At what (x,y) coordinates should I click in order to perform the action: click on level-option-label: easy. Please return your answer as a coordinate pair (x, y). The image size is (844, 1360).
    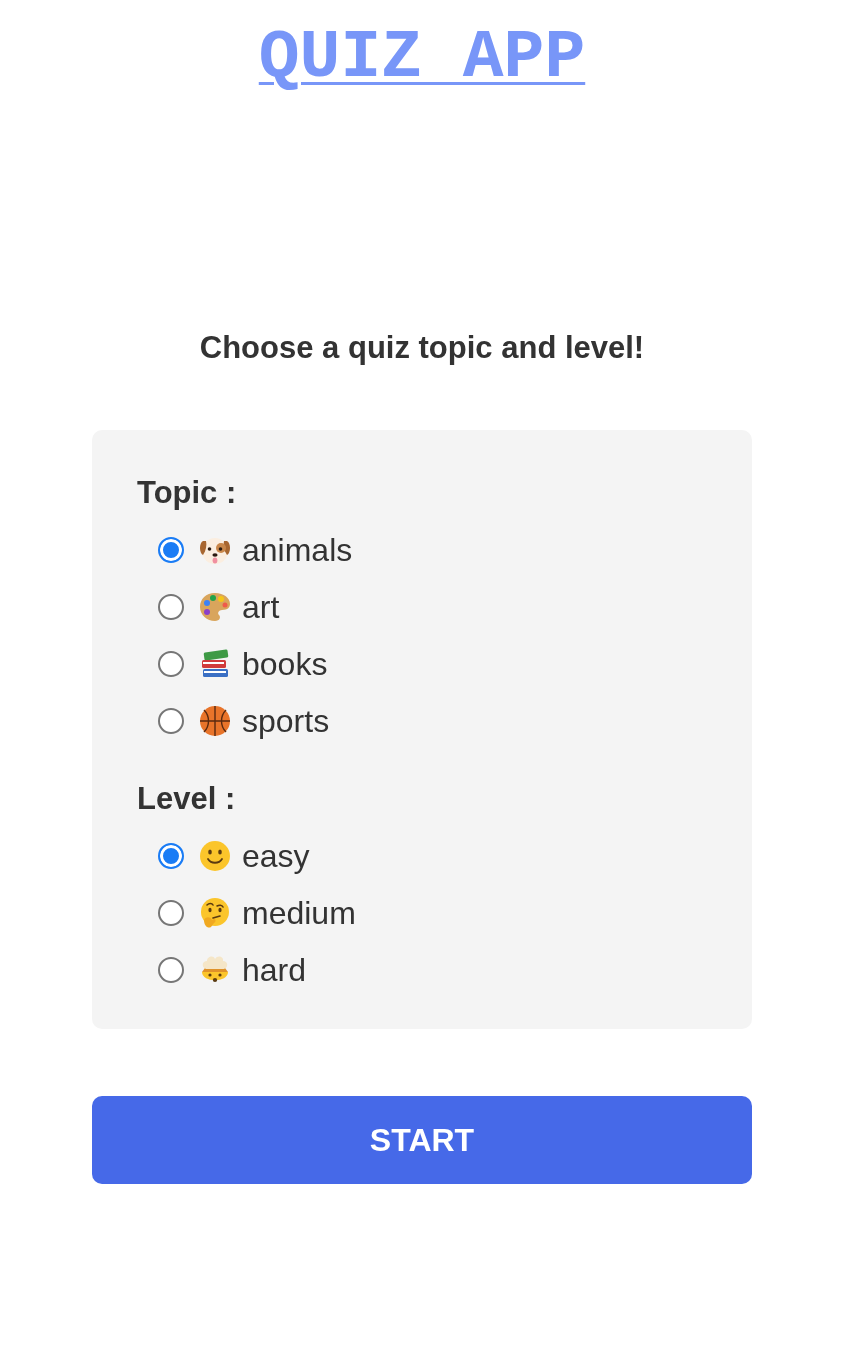
    Looking at the image, I should click on (276, 855).